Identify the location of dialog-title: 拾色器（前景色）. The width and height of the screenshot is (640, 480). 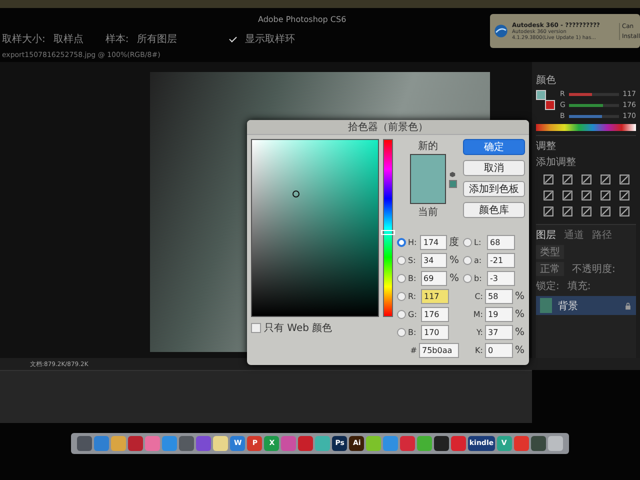
(388, 127).